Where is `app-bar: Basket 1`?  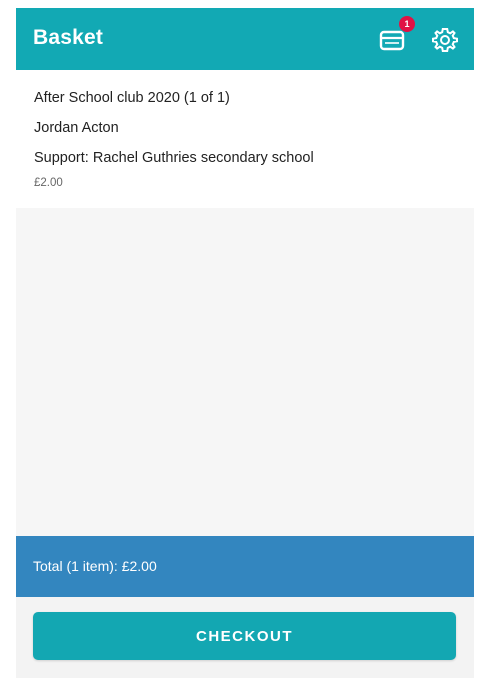
app-bar: Basket 1 is located at coordinates (245, 39).